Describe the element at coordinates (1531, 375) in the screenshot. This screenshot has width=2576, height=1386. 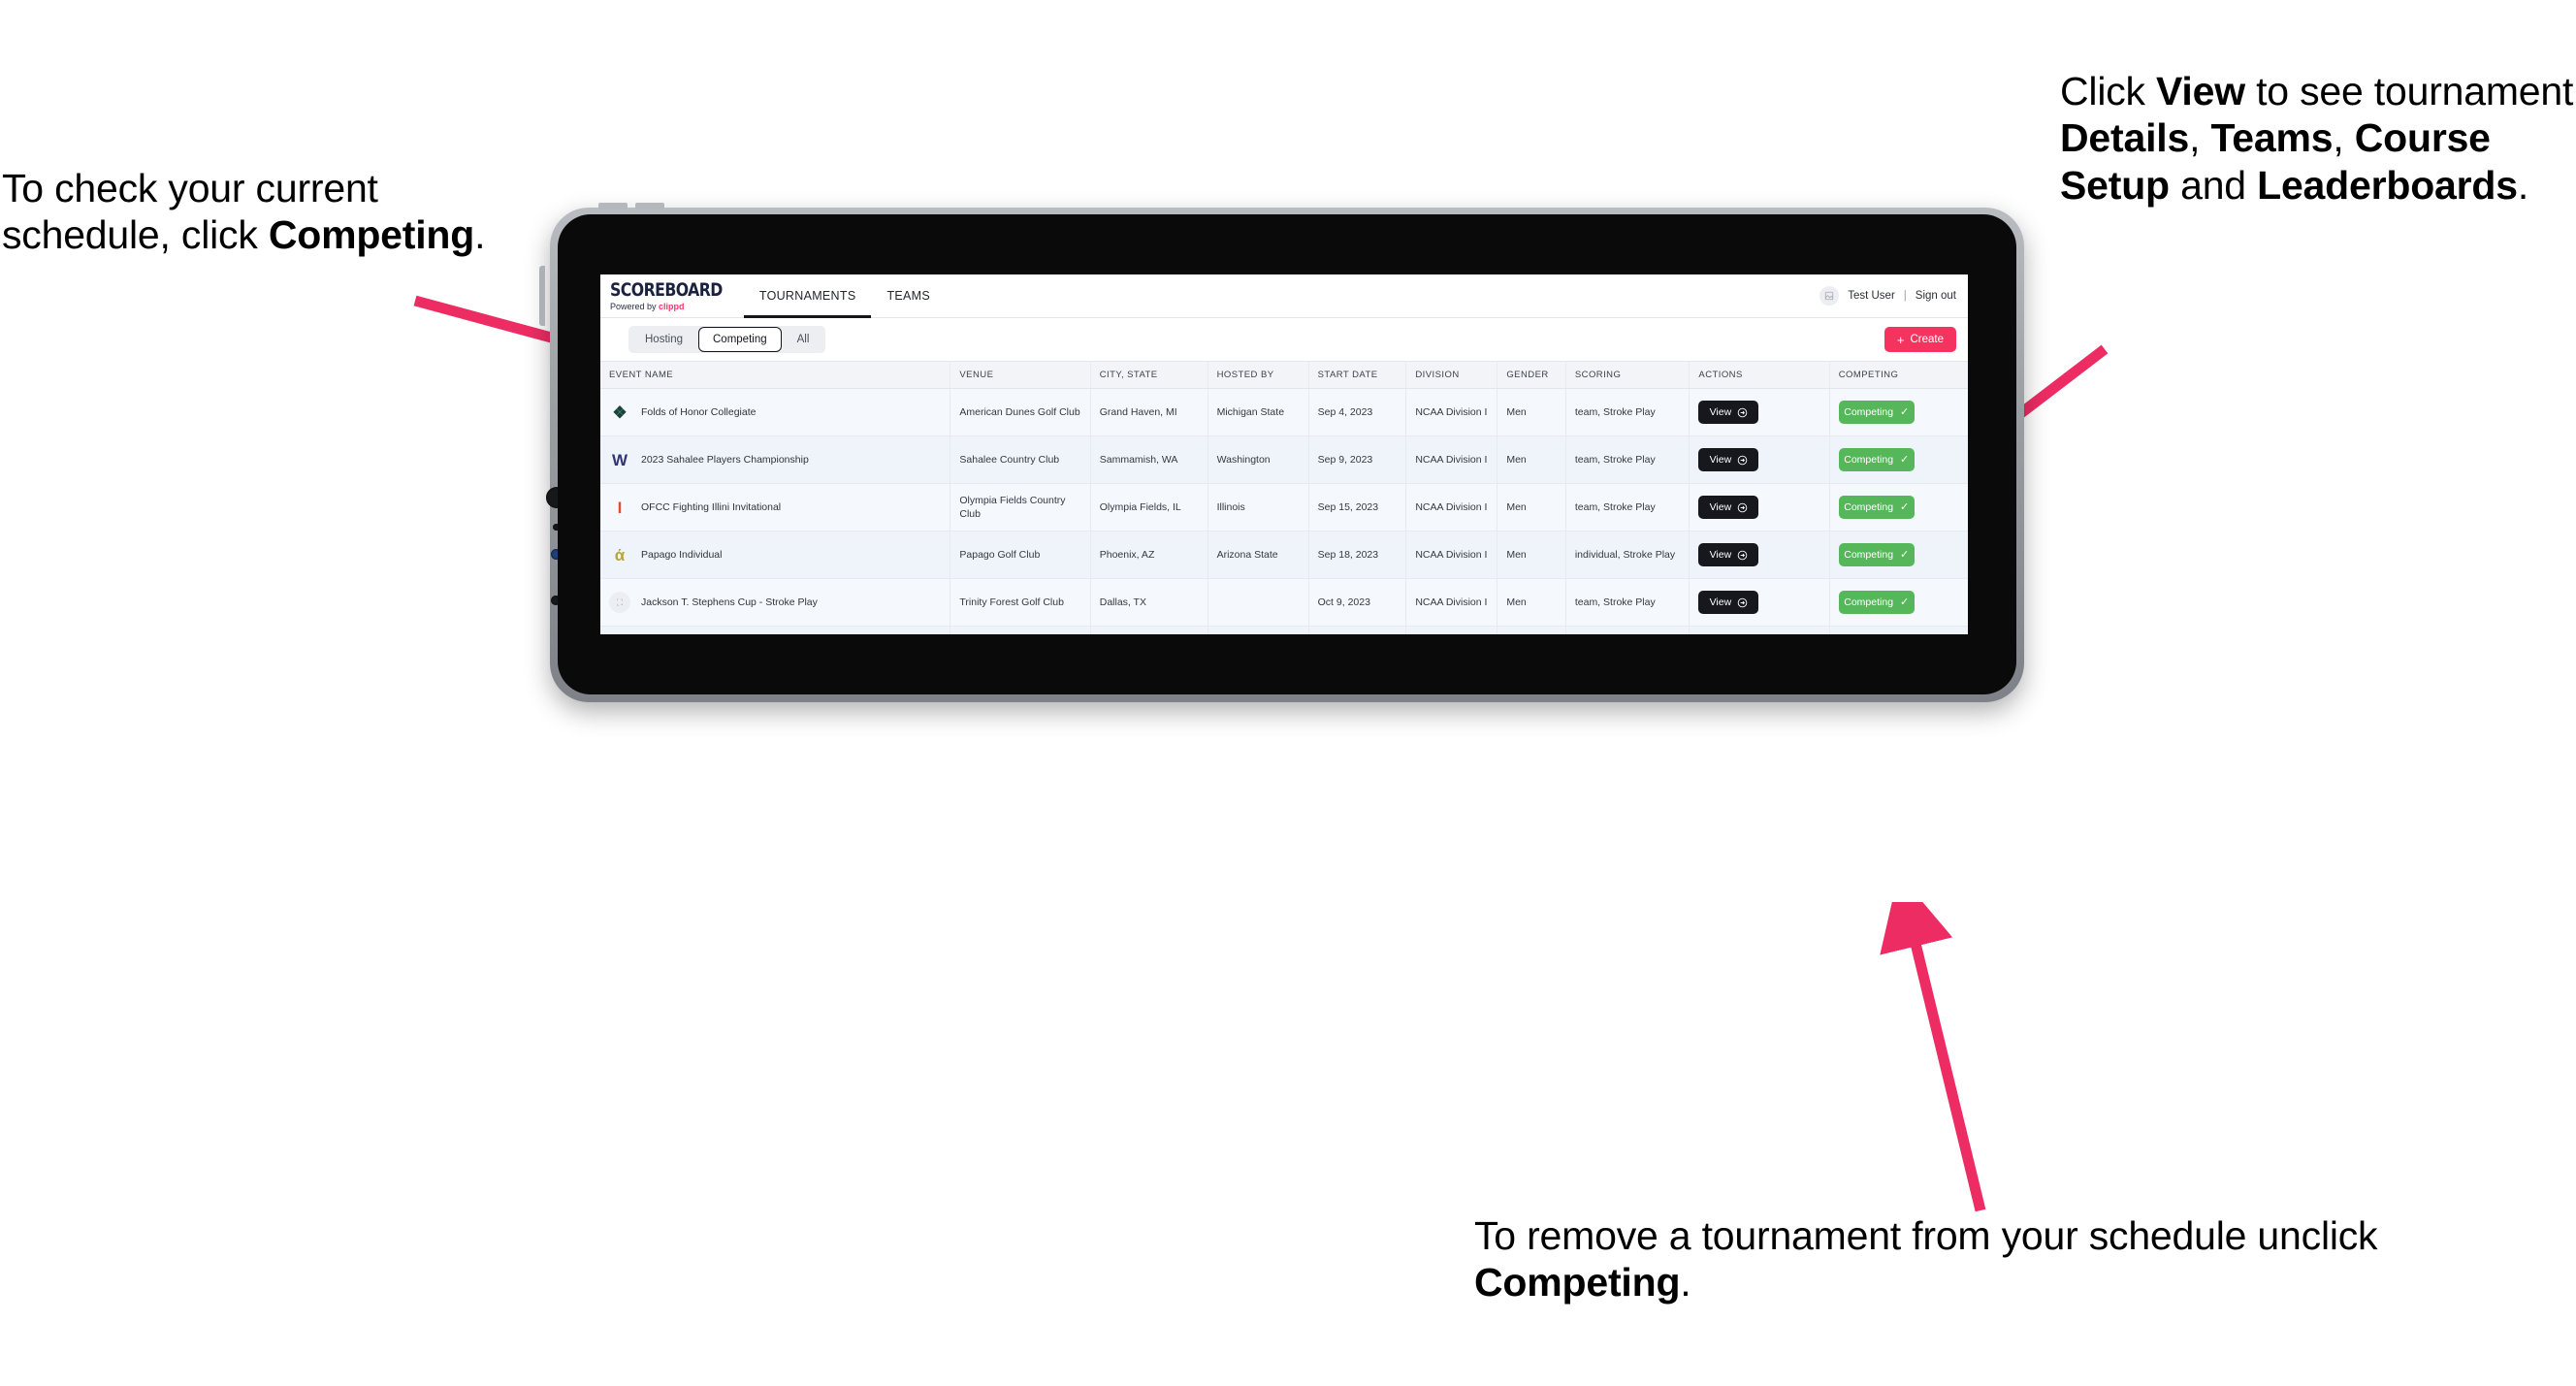
I see `col-gender: GENDER` at that location.